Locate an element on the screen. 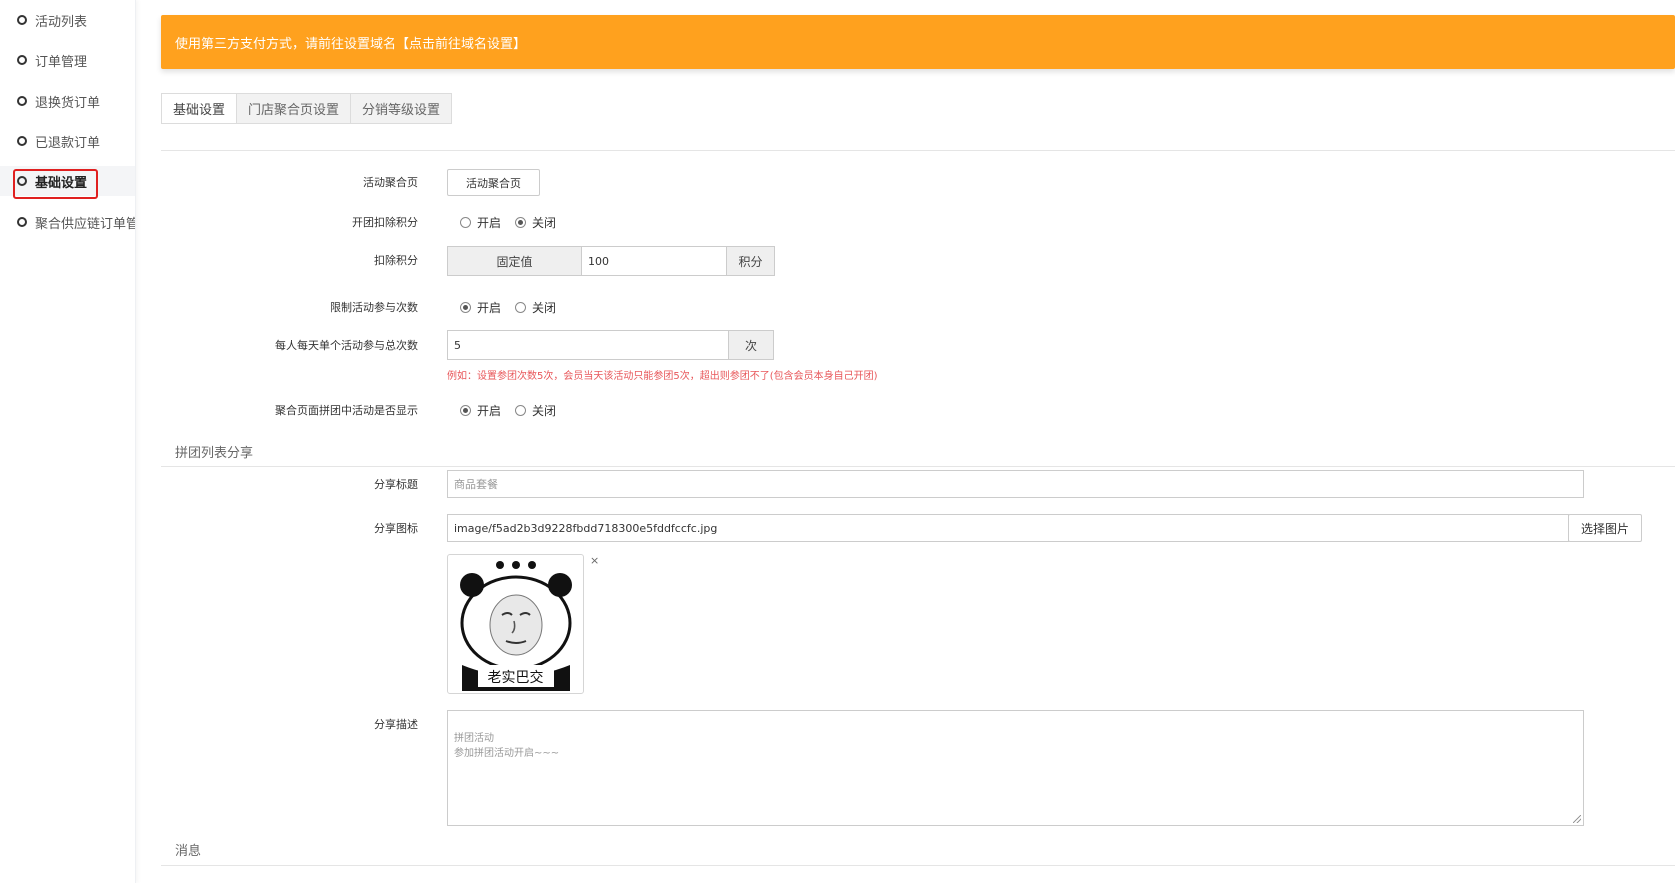 This screenshot has height=883, width=1675. share-title-label: 分享标题 is located at coordinates (396, 484).